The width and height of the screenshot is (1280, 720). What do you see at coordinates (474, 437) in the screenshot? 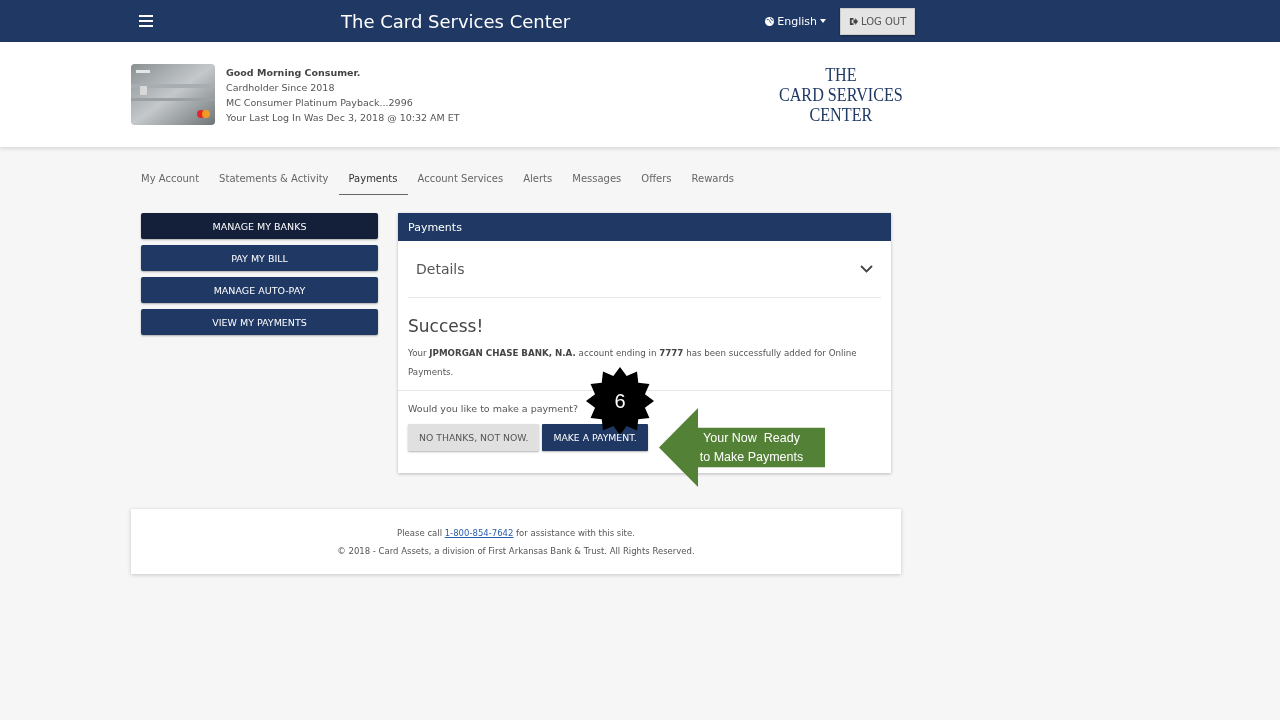
I see `decline-button: NO THANKS, NOT NOW.` at bounding box center [474, 437].